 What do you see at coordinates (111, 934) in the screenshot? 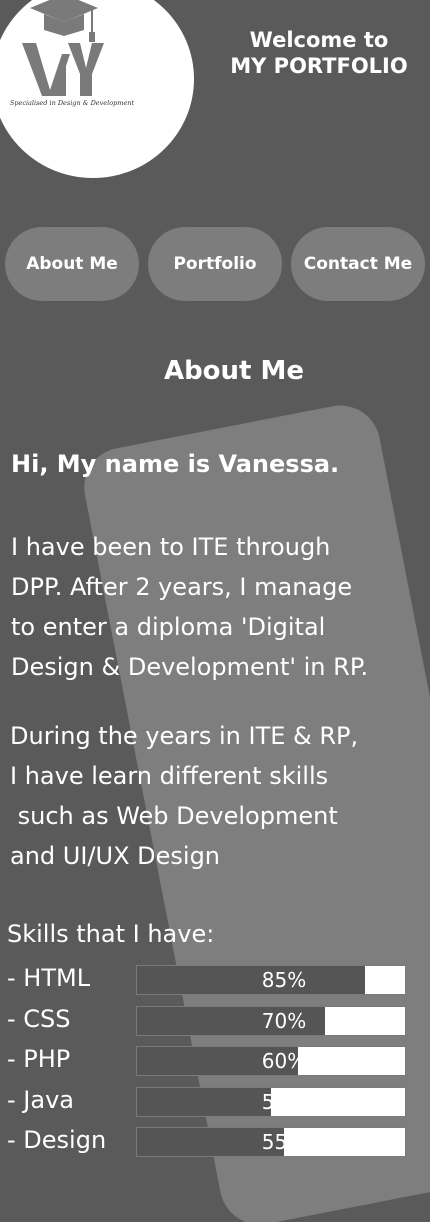
I see `skills-heading: Skills that I have:` at bounding box center [111, 934].